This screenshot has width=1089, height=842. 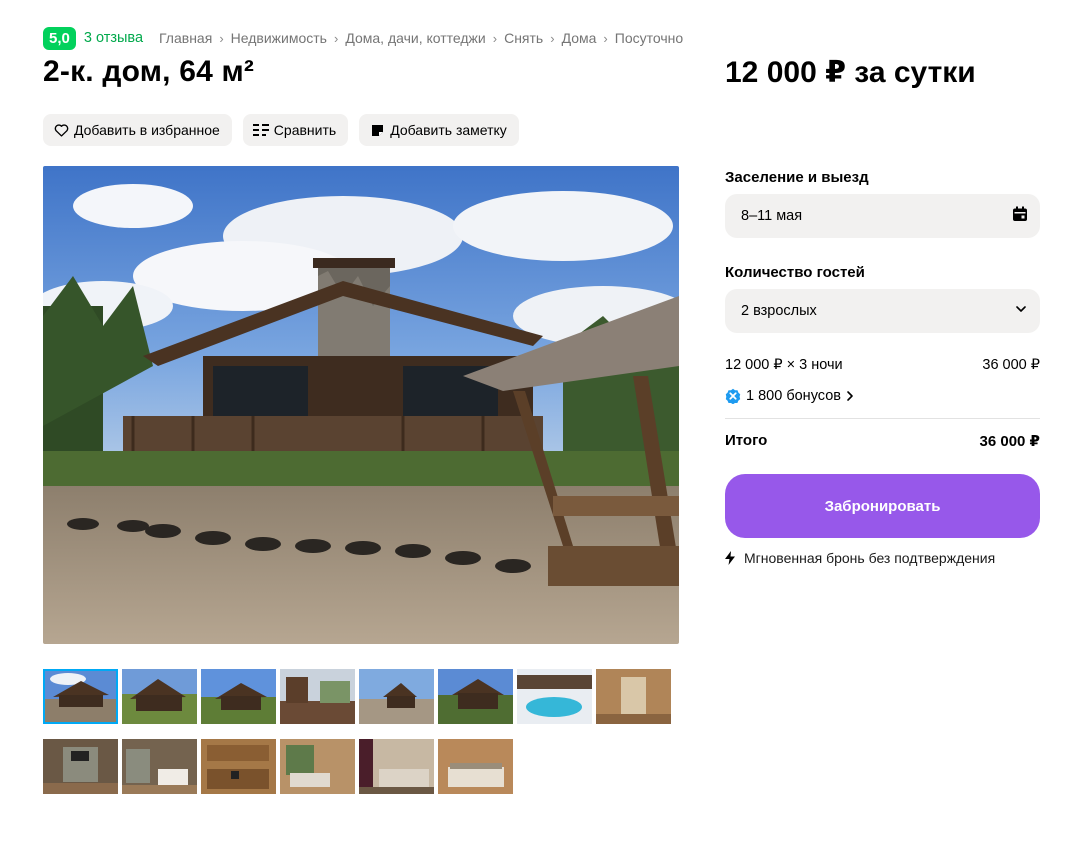 What do you see at coordinates (1020, 216) in the screenshot?
I see `calendar-icon` at bounding box center [1020, 216].